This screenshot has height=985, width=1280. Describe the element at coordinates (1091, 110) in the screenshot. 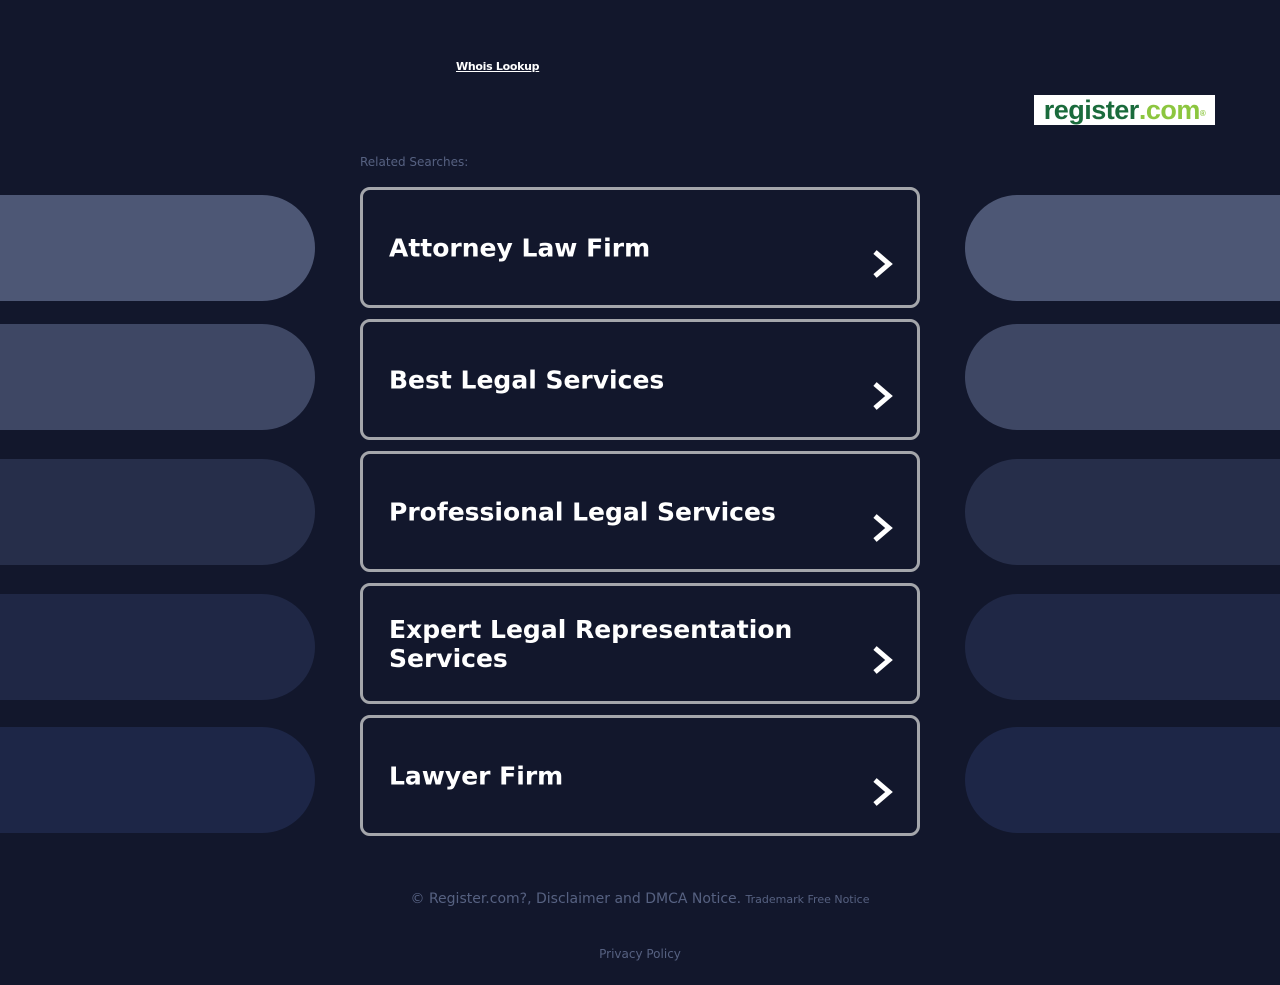

I see `logo-text-register: register` at that location.